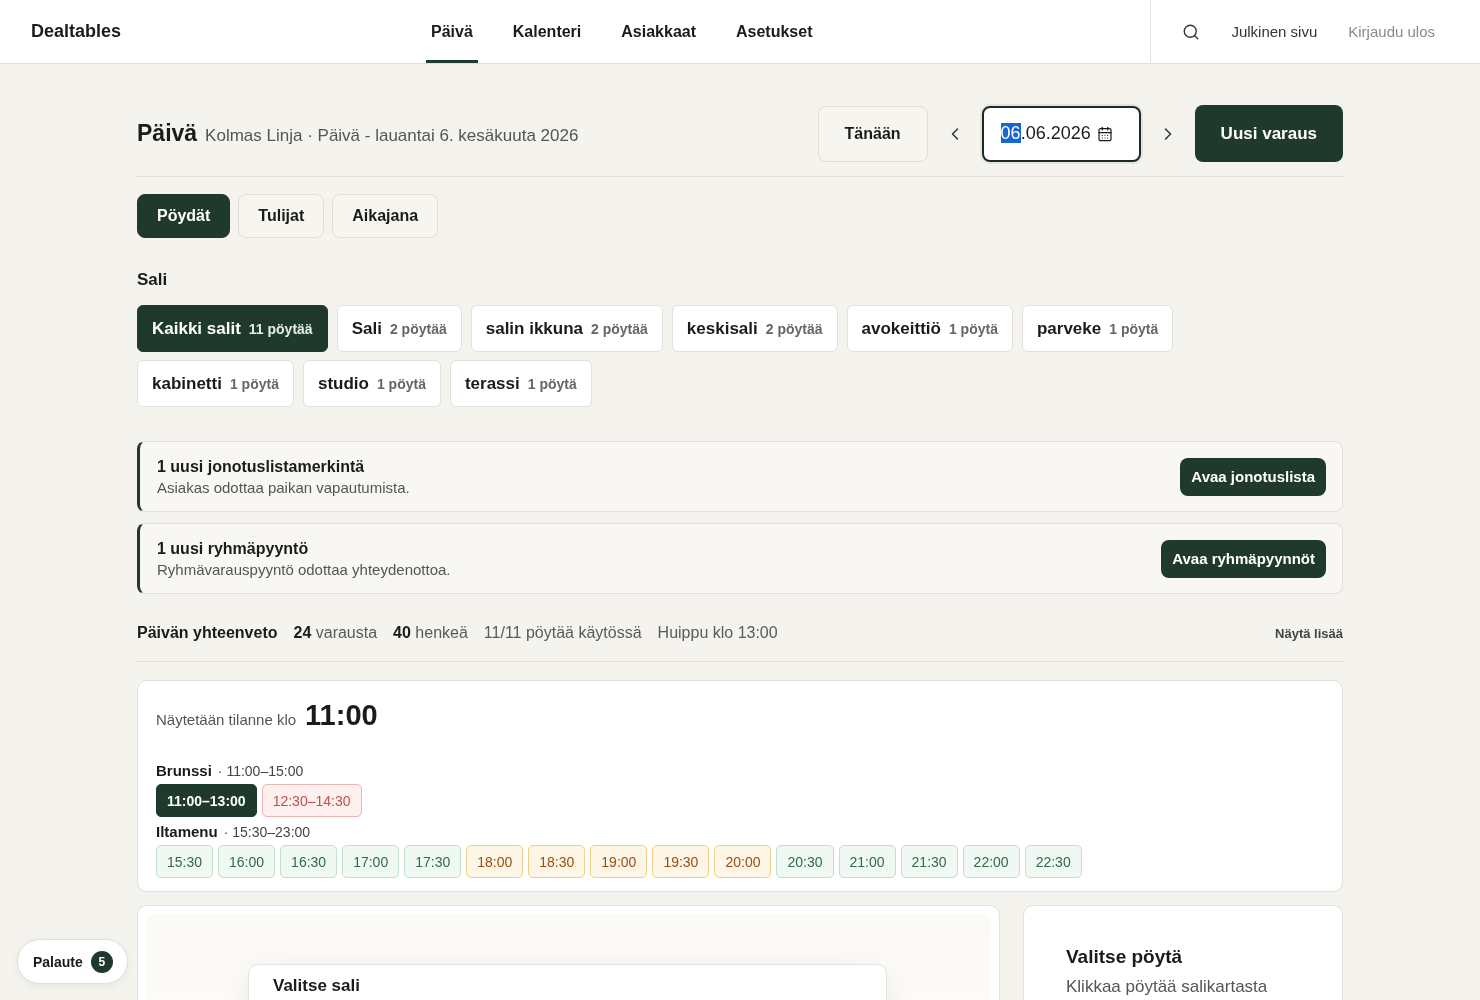 The image size is (1480, 1000). Describe the element at coordinates (311, 800) in the screenshot. I see `time-slot: 12:30–14:30` at that location.